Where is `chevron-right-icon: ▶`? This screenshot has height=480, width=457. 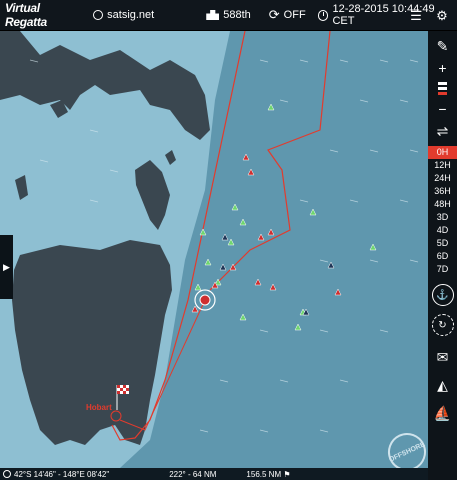
chevron-right-icon: ▶ is located at coordinates (6, 266).